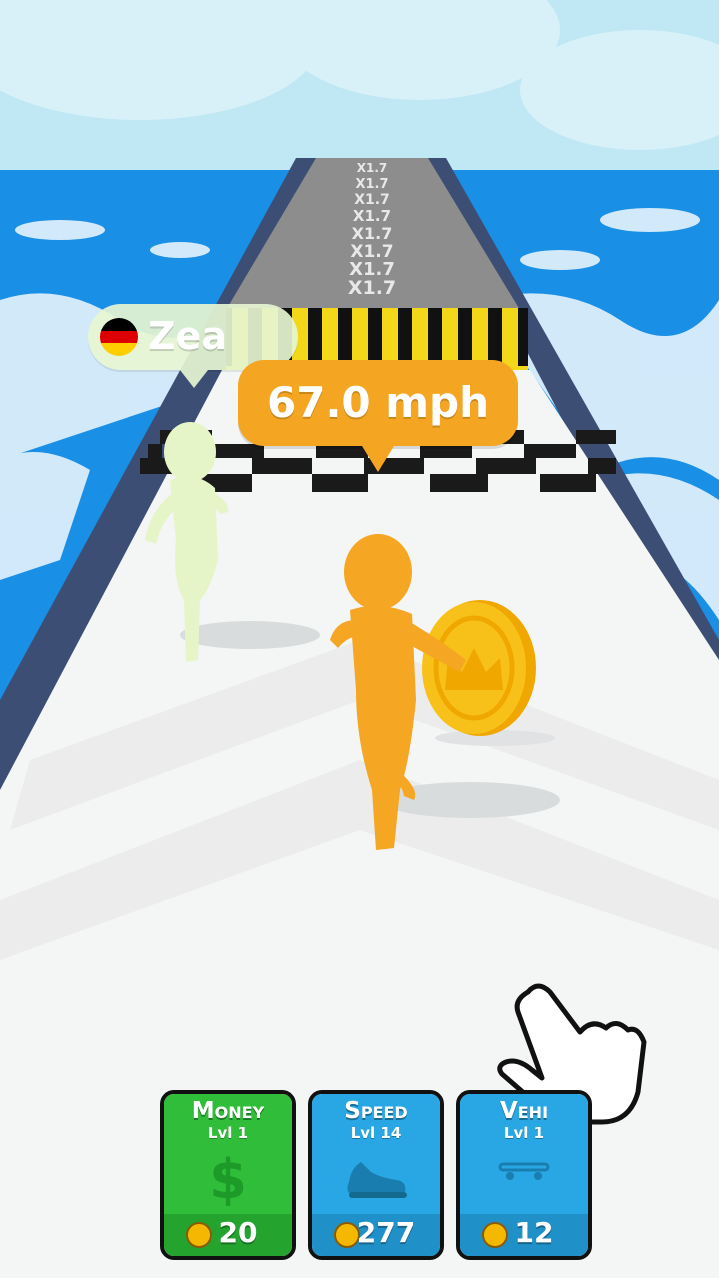 This screenshot has height=1278, width=719. I want to click on upgrade-price: 277, so click(386, 1232).